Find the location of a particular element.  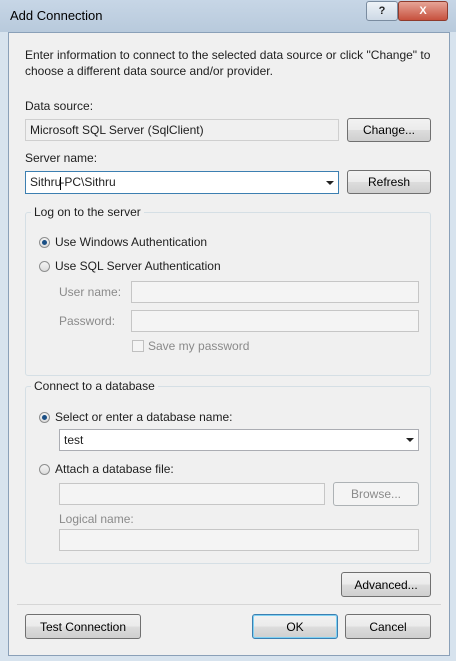

logon-group-title: Log on to the server is located at coordinates (87, 212).